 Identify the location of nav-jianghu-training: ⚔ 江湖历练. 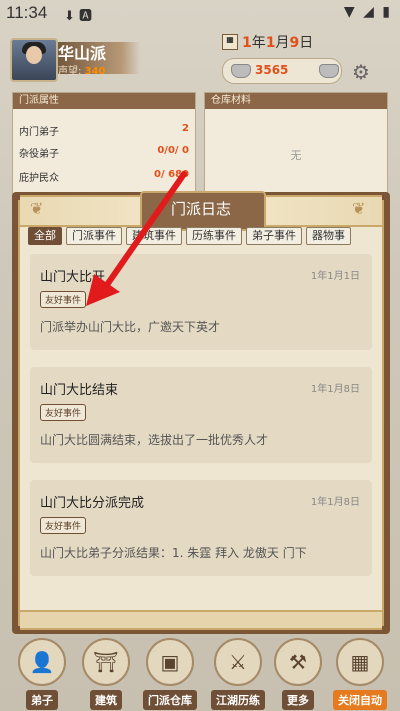
(238, 674).